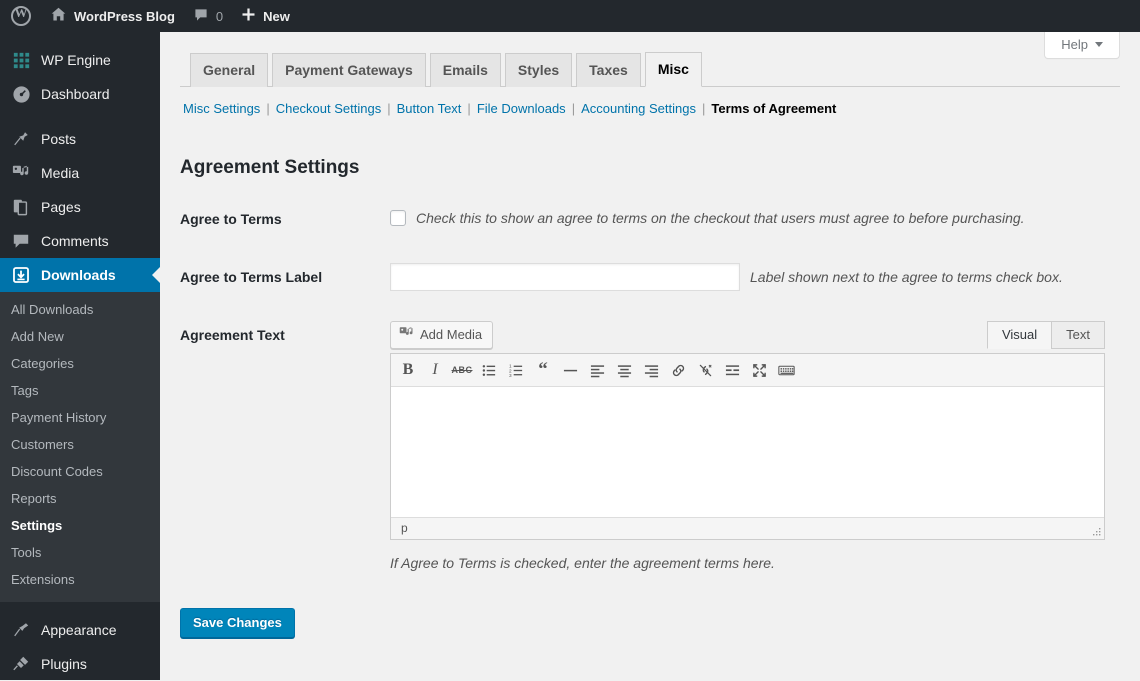  I want to click on grid-squares-icon, so click(21, 60).